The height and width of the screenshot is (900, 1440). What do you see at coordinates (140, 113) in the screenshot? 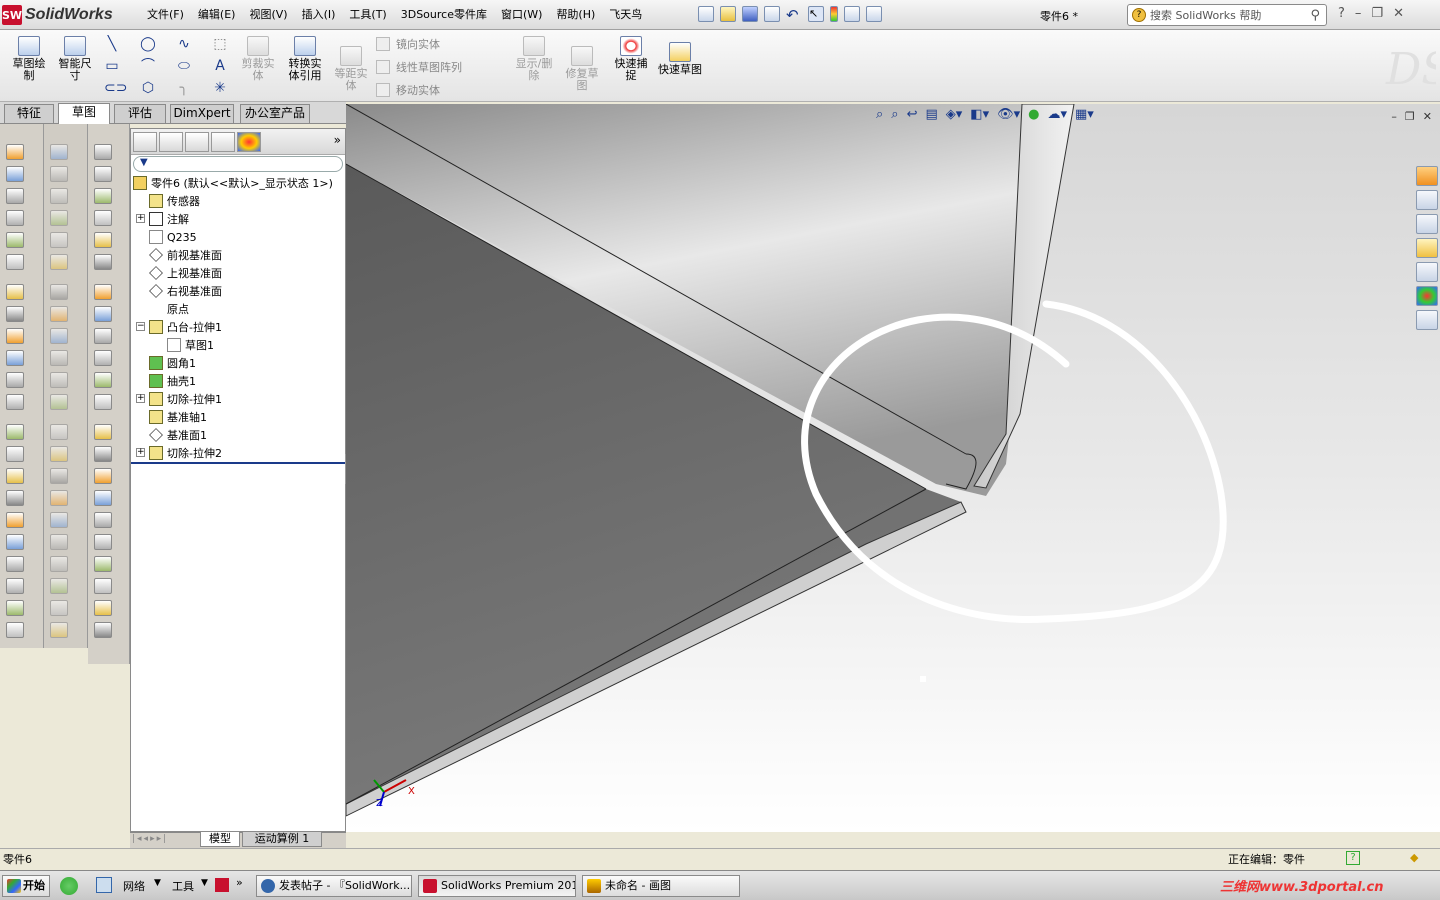
I see `tab-2: 评估` at bounding box center [140, 113].